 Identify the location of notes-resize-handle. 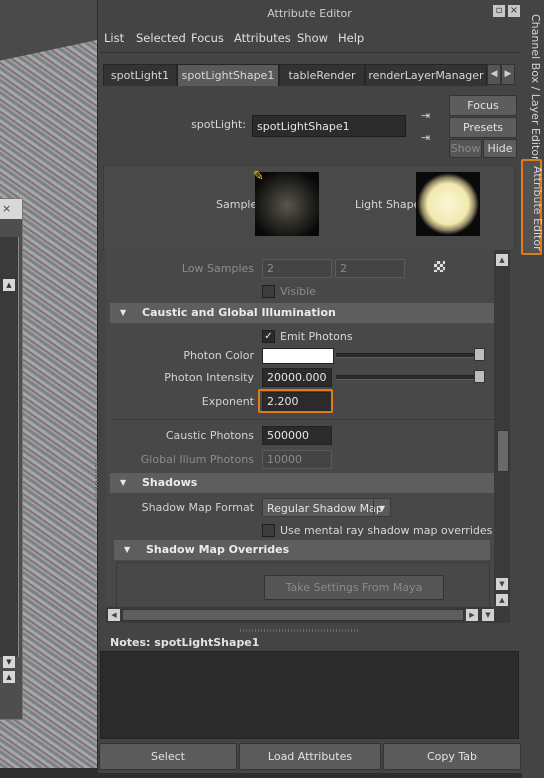
(300, 630).